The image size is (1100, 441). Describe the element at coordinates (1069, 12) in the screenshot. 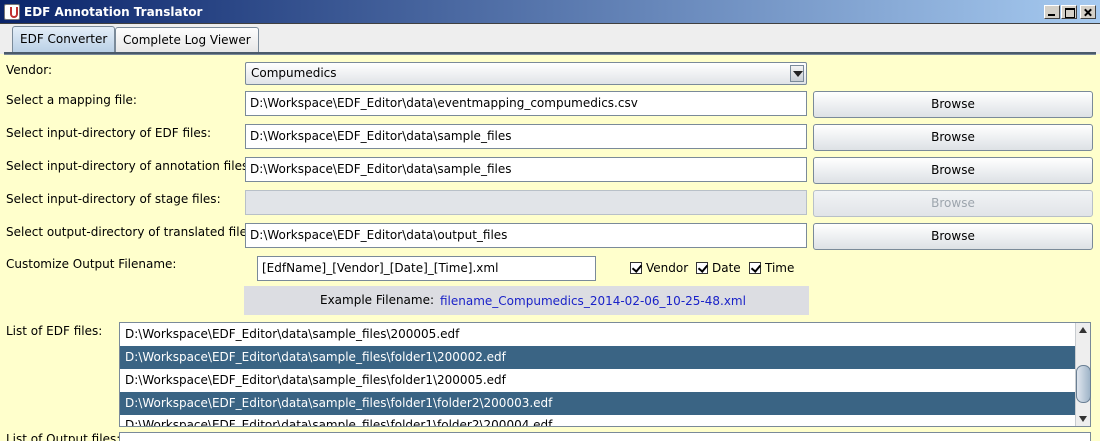

I see `maximize-button` at that location.